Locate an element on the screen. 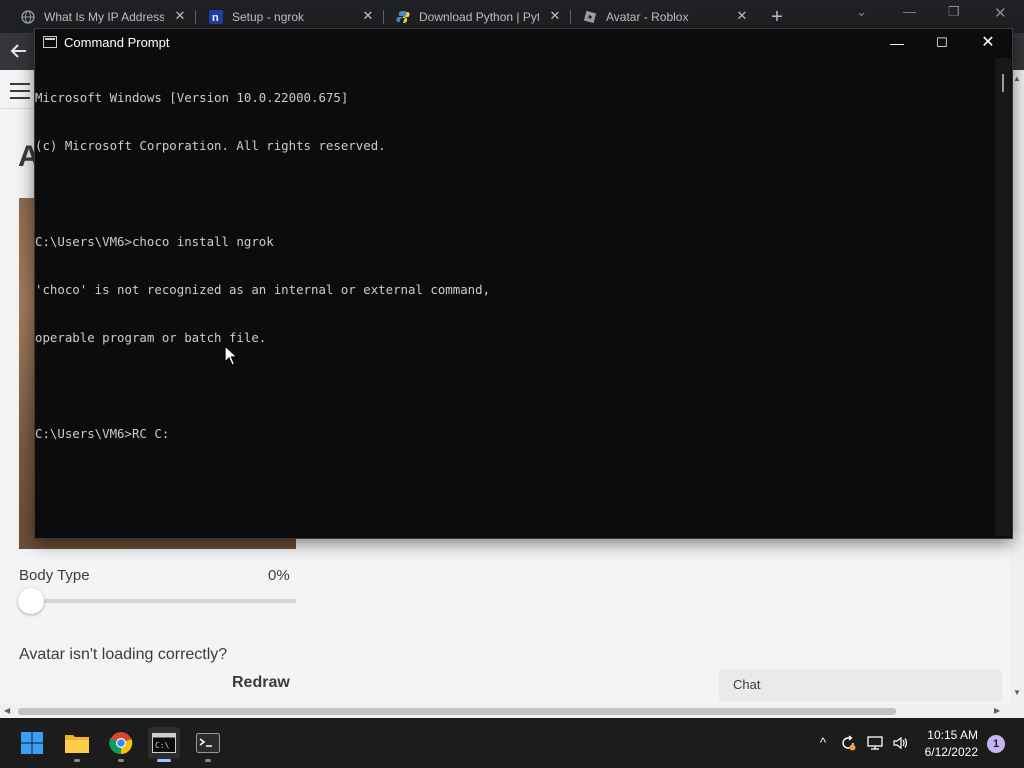 Image resolution: width=1024 pixels, height=768 pixels. cmd-window-icon is located at coordinates (50, 42).